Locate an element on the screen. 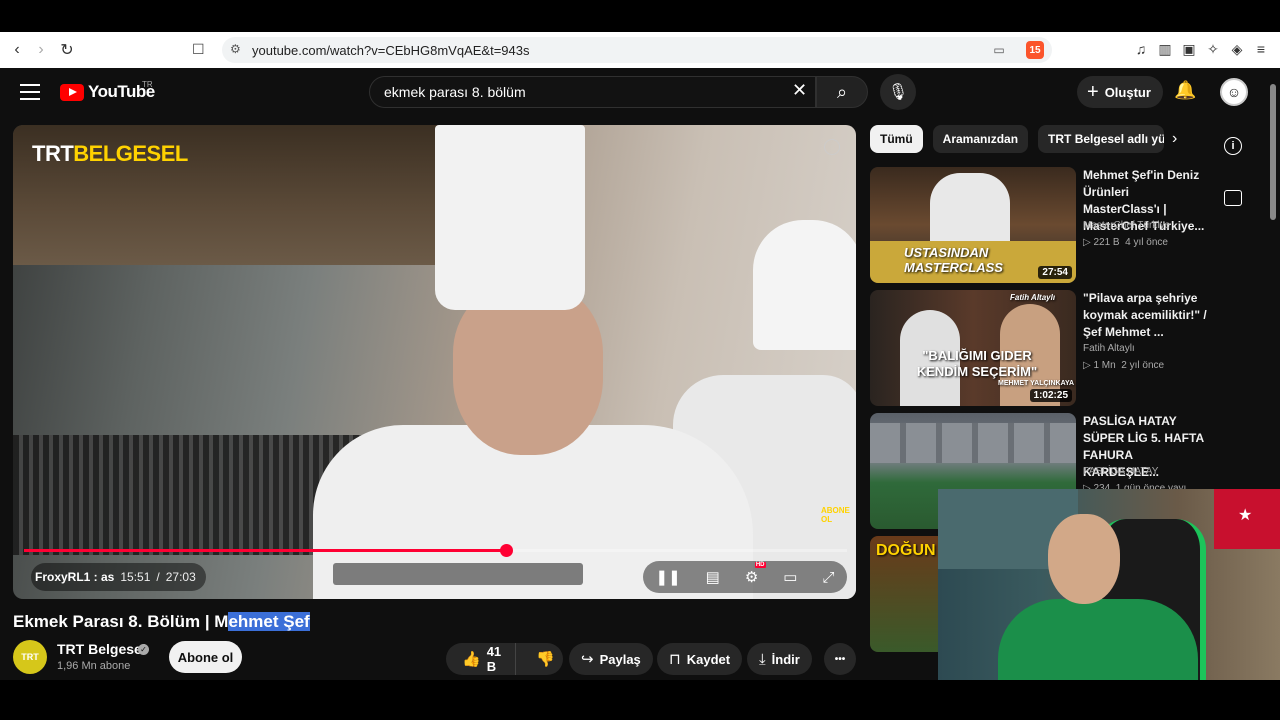 The height and width of the screenshot is (720, 1280). pause-icon: ❚❚ is located at coordinates (668, 577).